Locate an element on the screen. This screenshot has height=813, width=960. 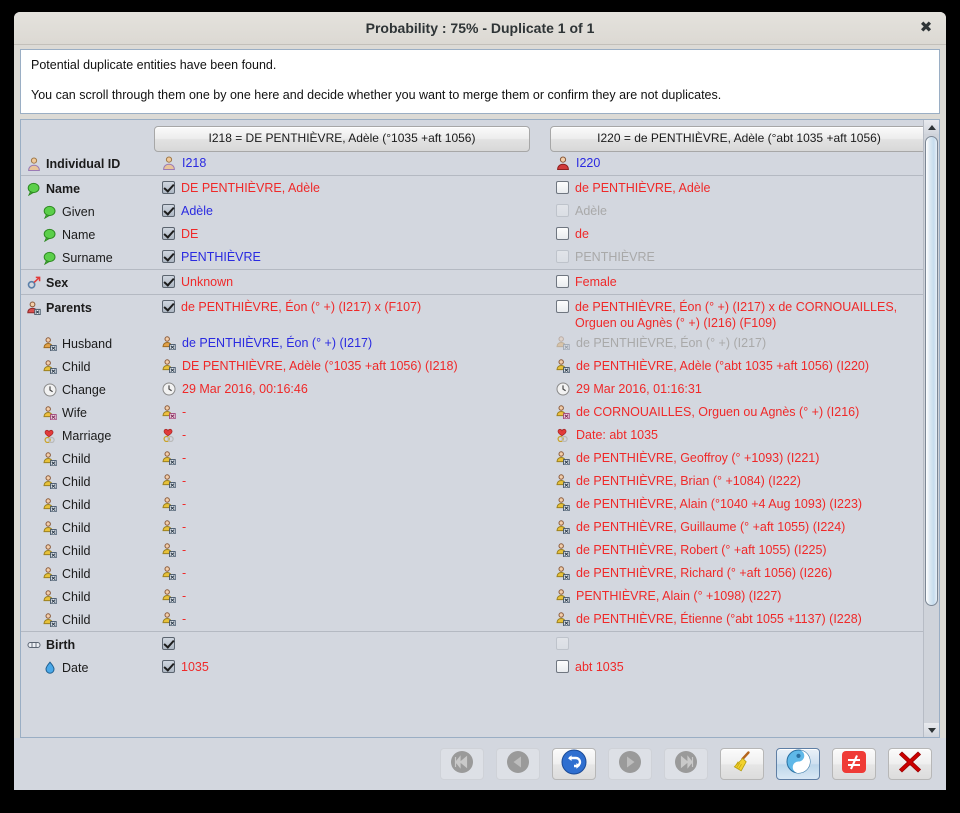
tag-icon is located at coordinates (50, 212).